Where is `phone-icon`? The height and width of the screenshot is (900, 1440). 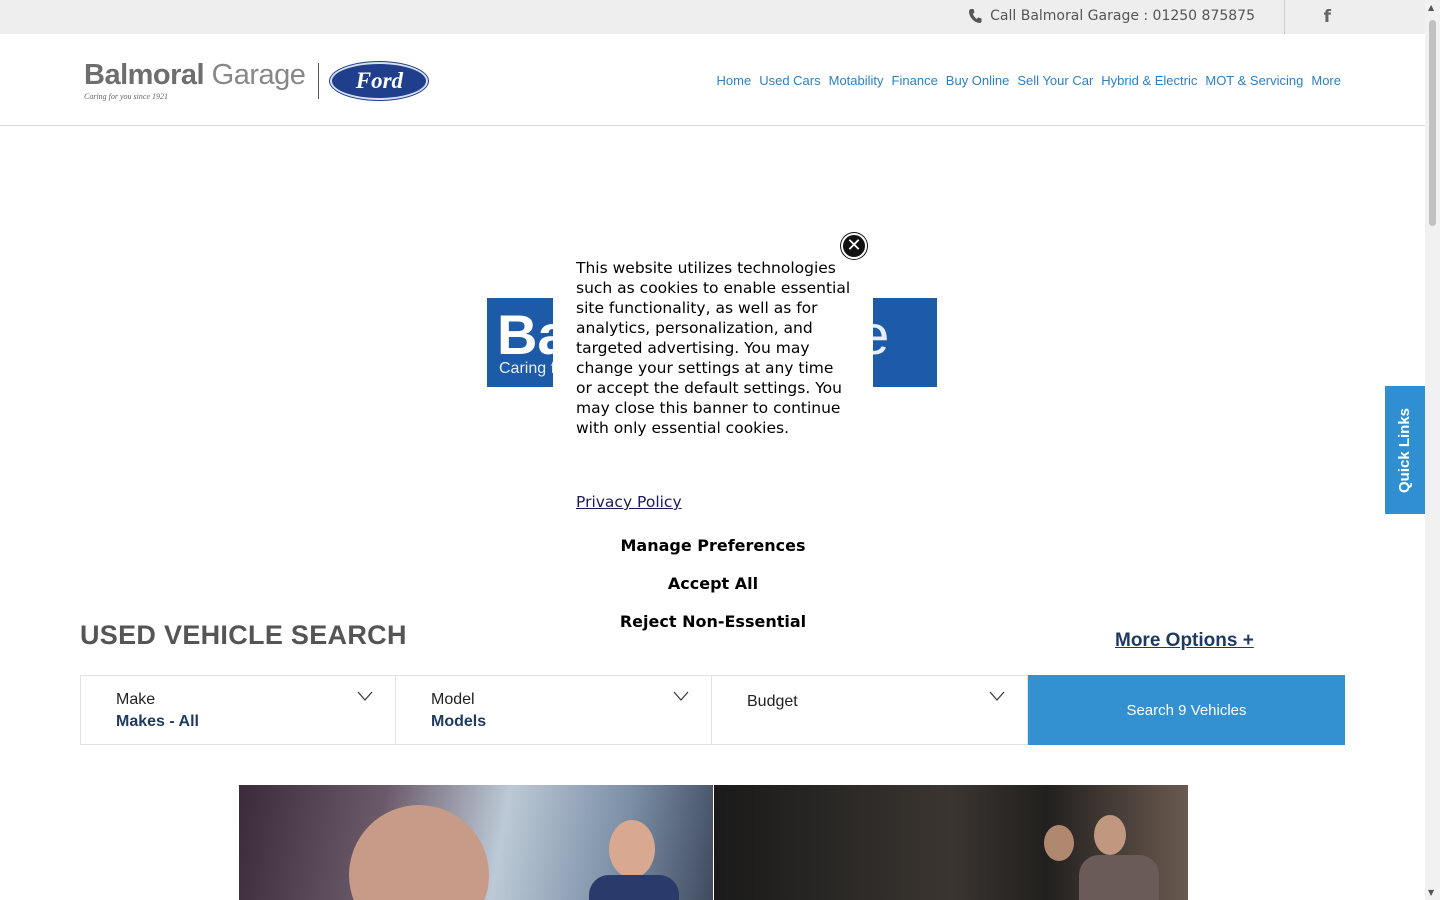
phone-icon is located at coordinates (975, 16).